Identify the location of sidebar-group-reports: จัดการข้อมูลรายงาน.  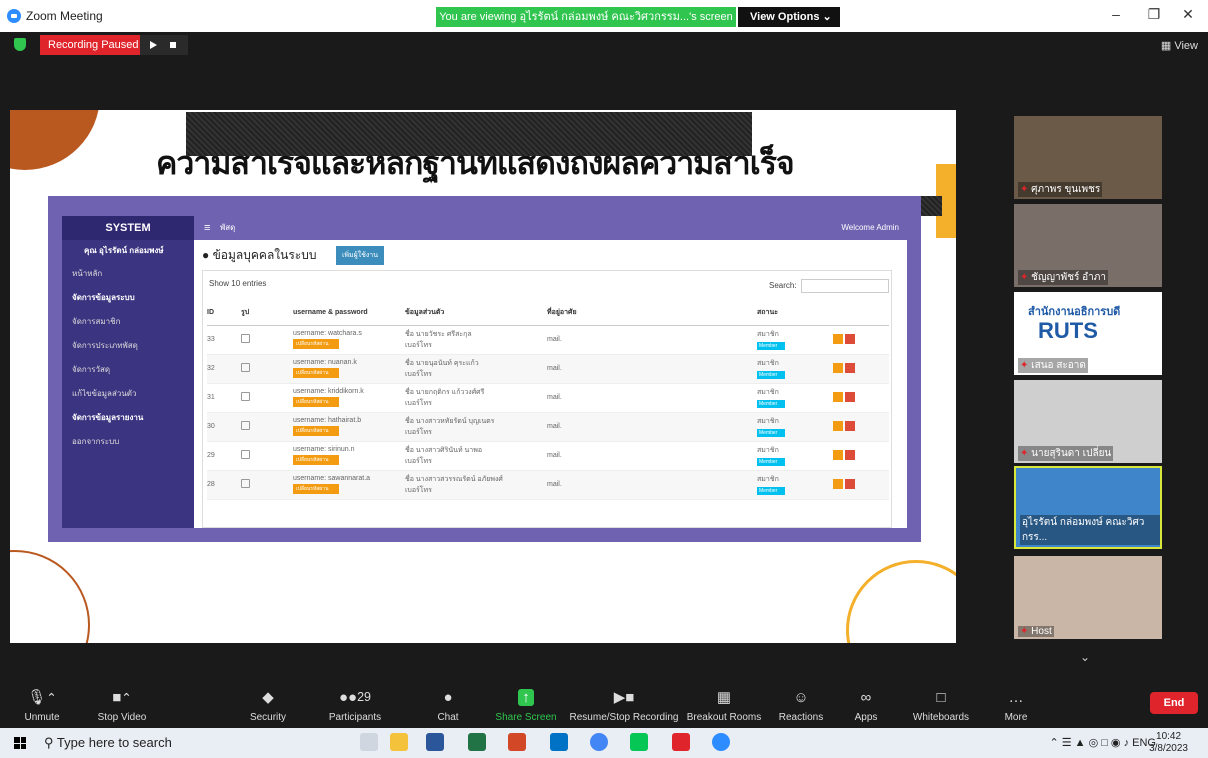
(128, 418).